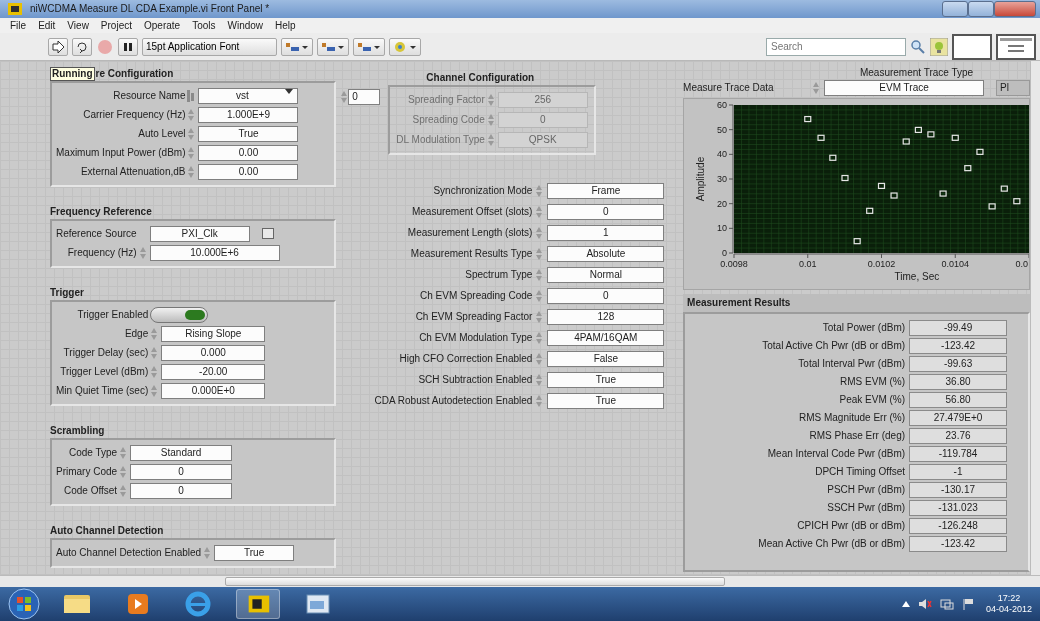 Image resolution: width=1040 pixels, height=621 pixels. What do you see at coordinates (981, 8) in the screenshot?
I see `maximize-button` at bounding box center [981, 8].